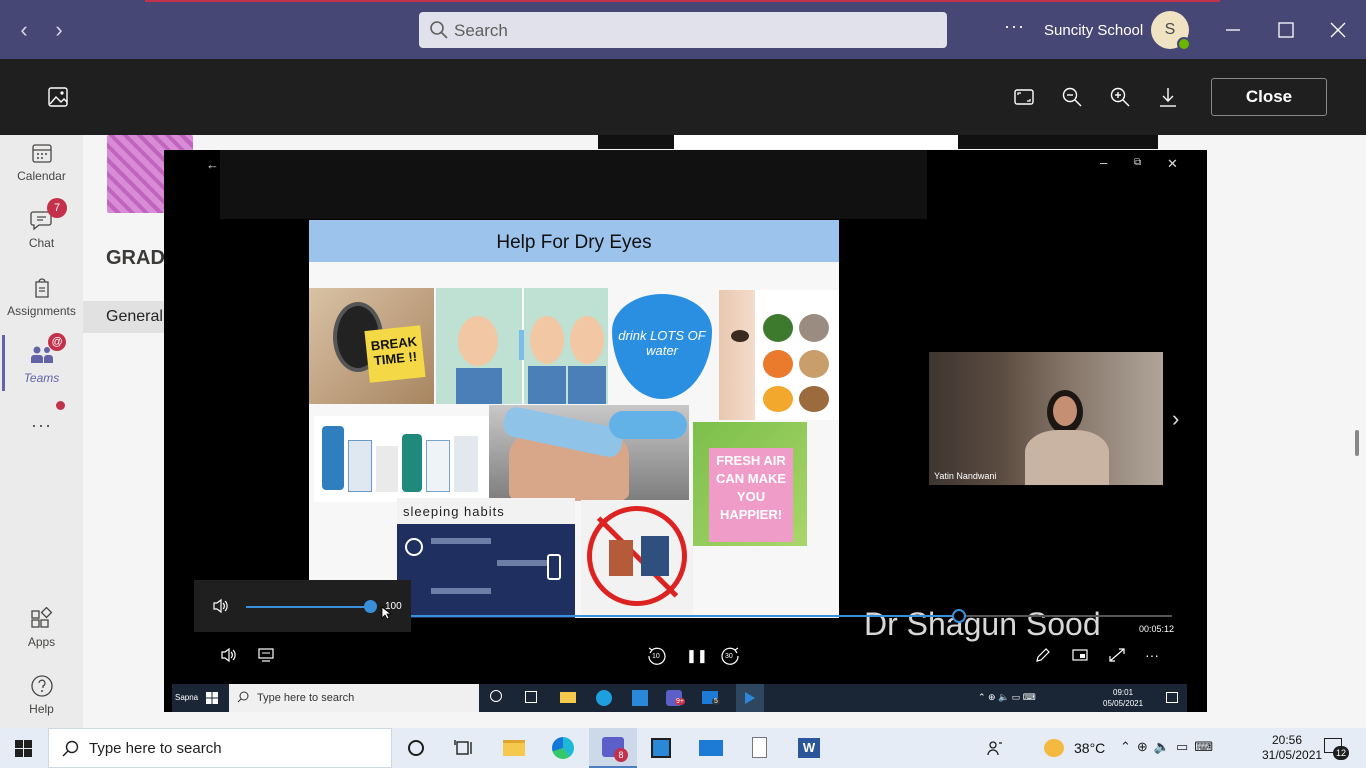 The height and width of the screenshot is (768, 1366). What do you see at coordinates (613, 748) in the screenshot?
I see `teams-taskbar-button: 8` at bounding box center [613, 748].